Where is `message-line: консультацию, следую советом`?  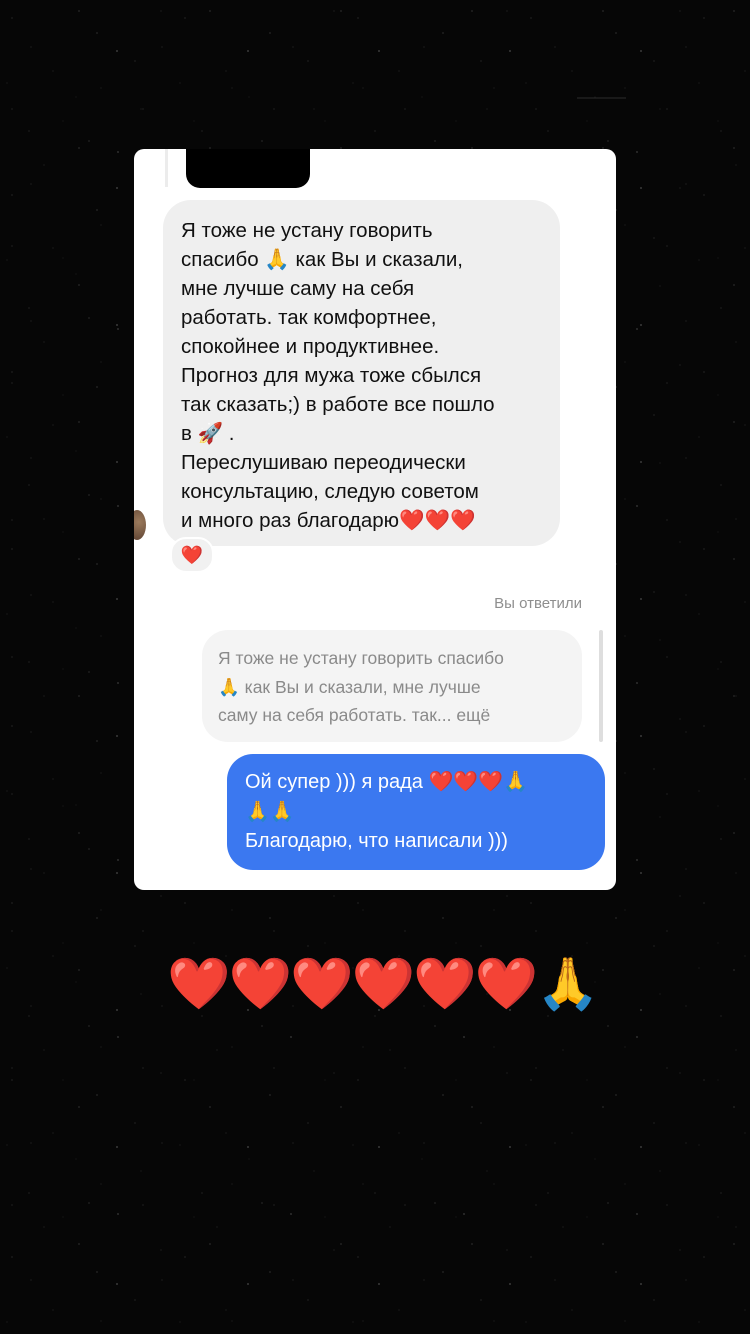
message-line: консультацию, следую советом is located at coordinates (330, 491).